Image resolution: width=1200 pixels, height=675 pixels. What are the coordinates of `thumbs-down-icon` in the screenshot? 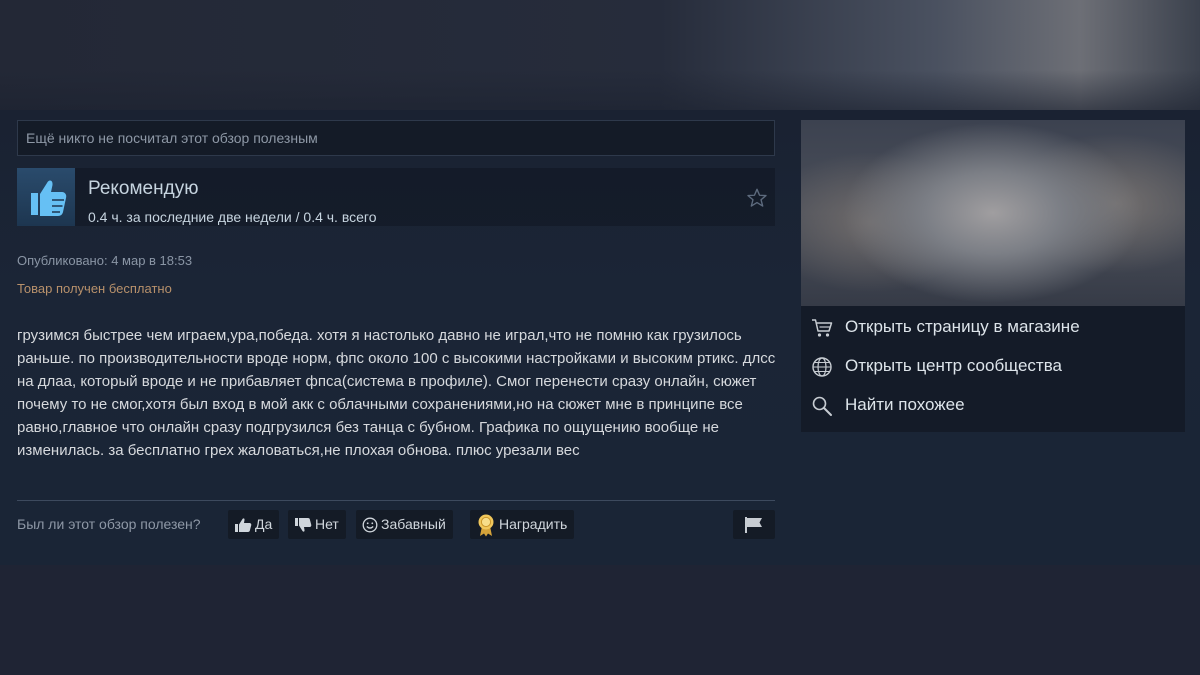 It's located at (303, 525).